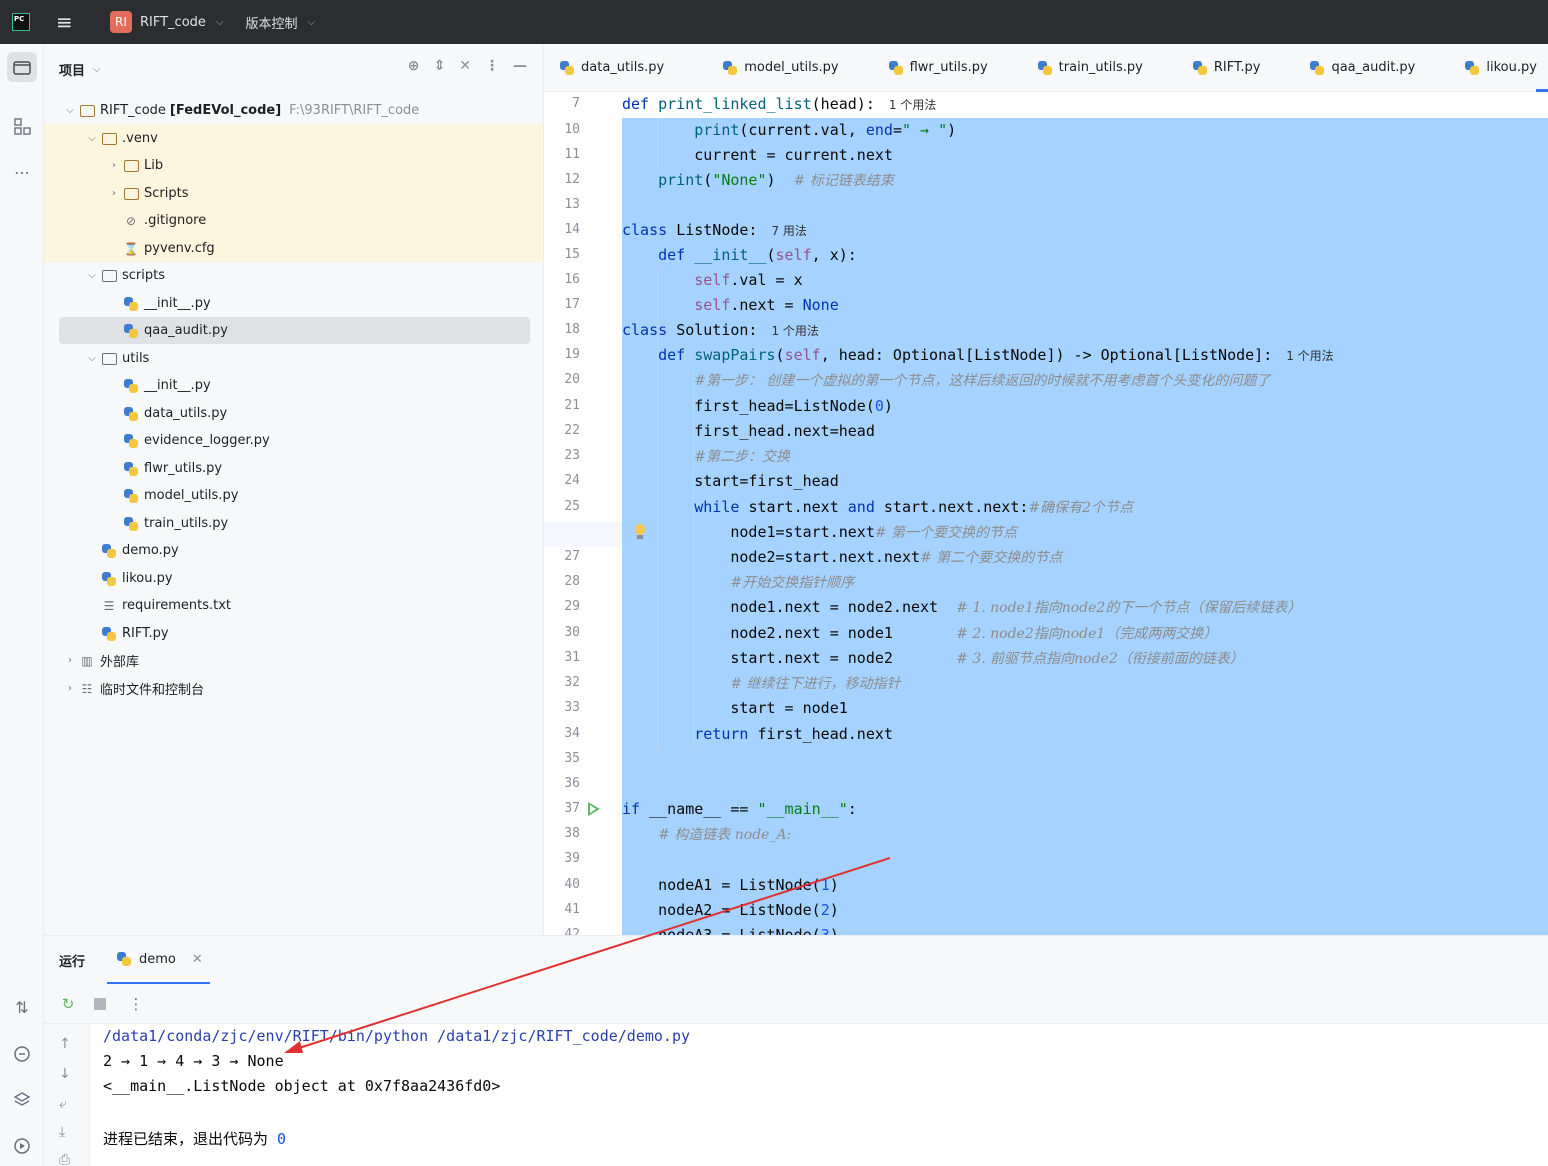 The width and height of the screenshot is (1548, 1166). I want to click on tree-item: › Scripts, so click(147, 193).